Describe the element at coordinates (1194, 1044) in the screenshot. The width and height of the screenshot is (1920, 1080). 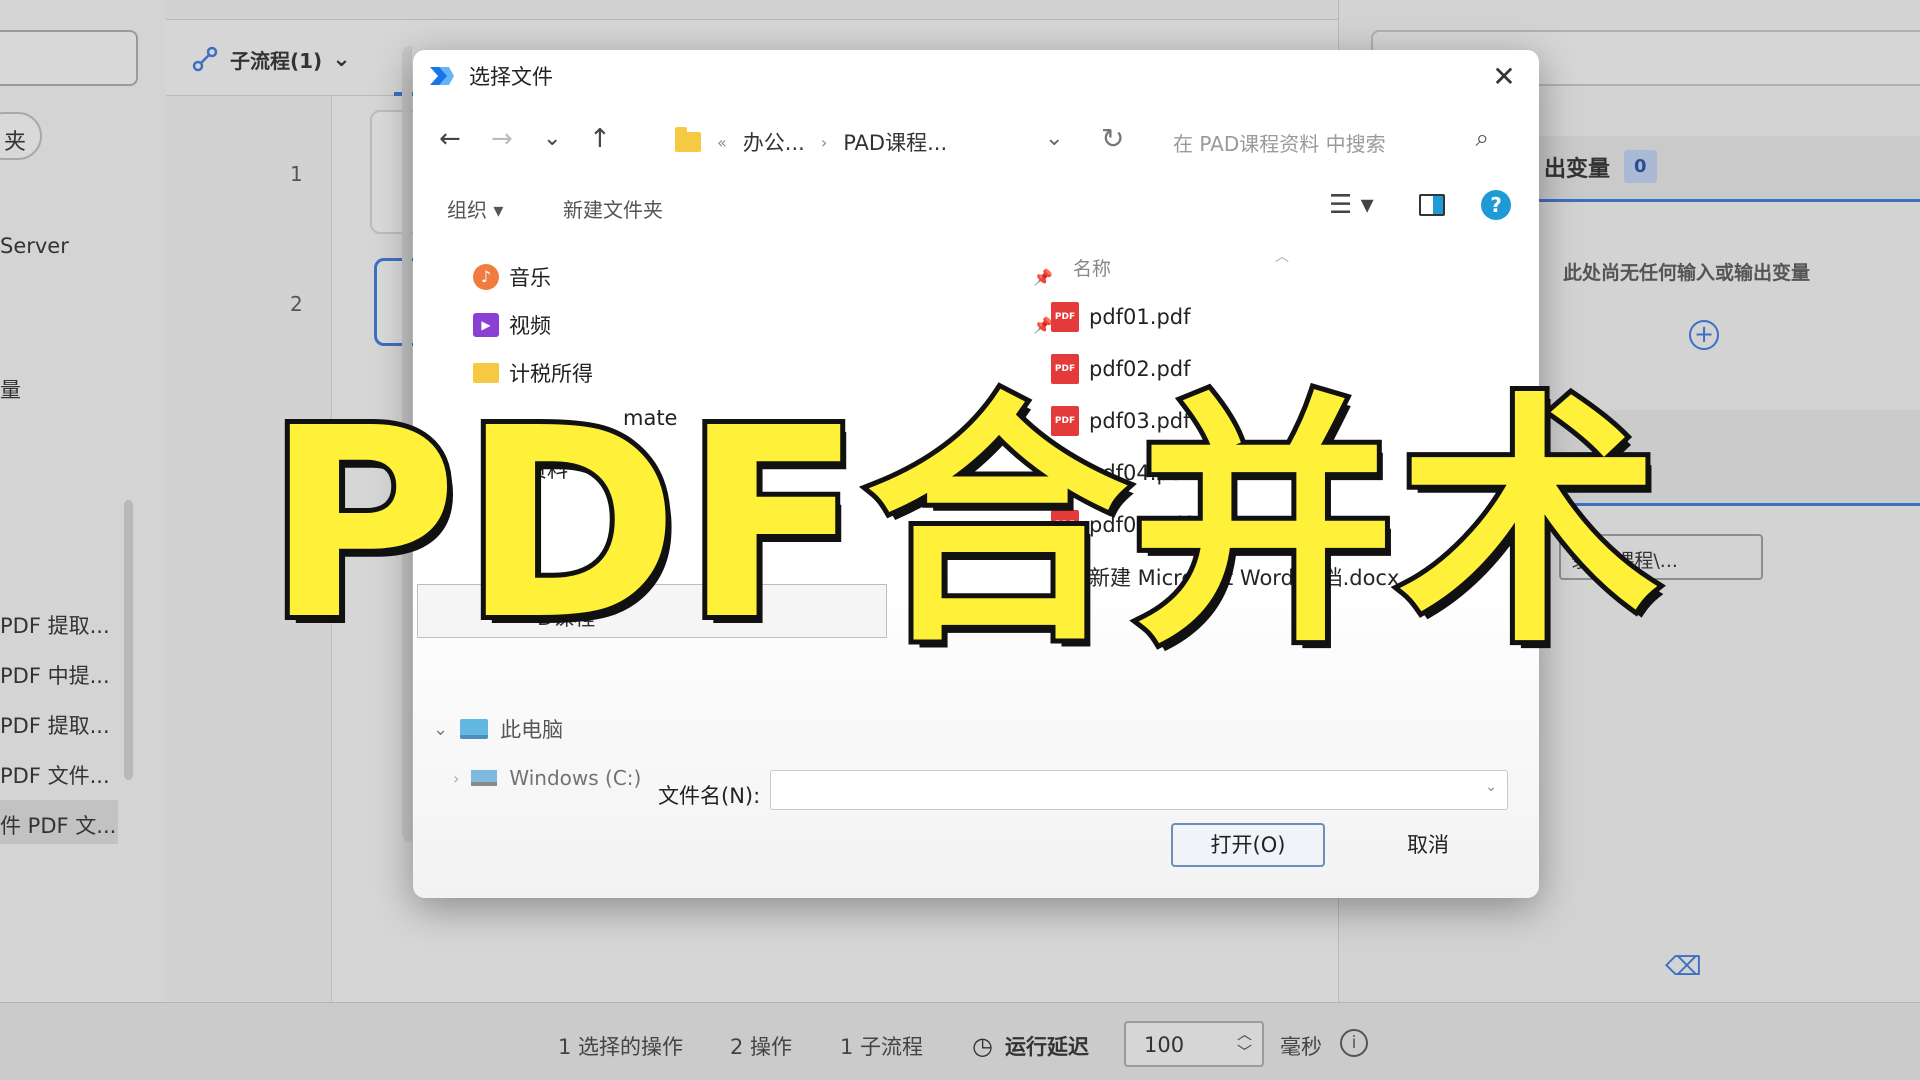
I see `run-delay-stepper: 100 ︿ ﹀` at that location.